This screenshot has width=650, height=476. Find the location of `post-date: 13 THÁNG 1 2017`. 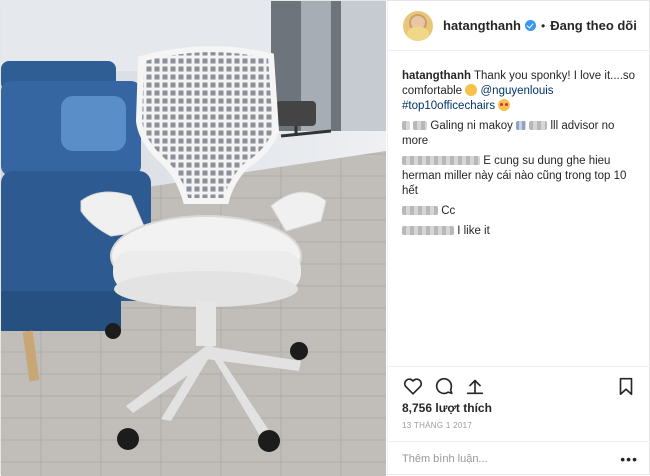

post-date: 13 THÁNG 1 2017 is located at coordinates (437, 425).